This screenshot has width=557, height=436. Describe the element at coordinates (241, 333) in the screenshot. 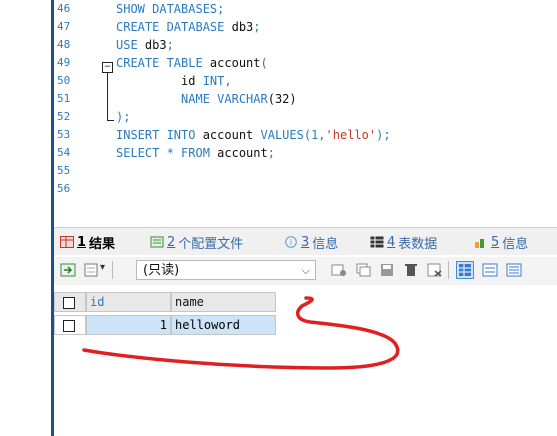

I see `red-annotation-scribble` at that location.